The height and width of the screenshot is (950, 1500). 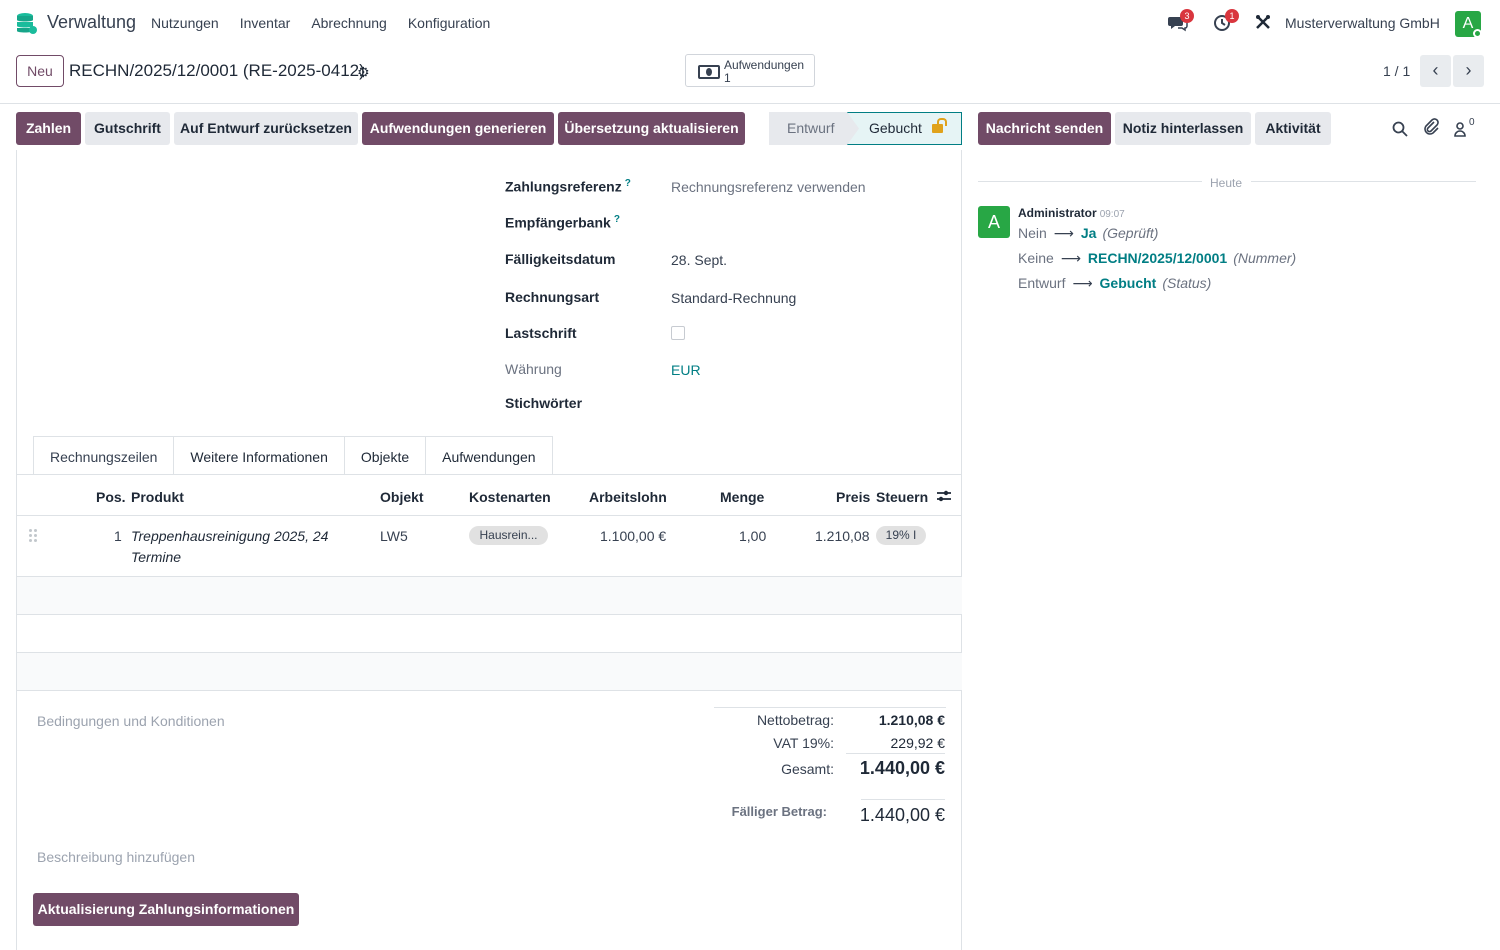 What do you see at coordinates (568, 186) in the screenshot?
I see `payment-reference-label: Zahlungsreferenz?` at bounding box center [568, 186].